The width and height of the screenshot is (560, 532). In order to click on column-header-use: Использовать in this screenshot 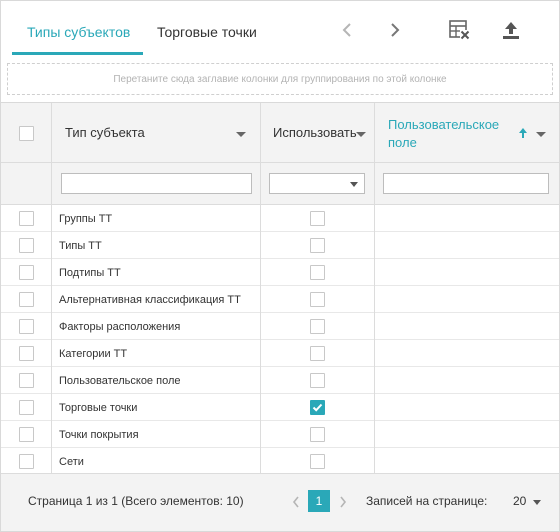, I will do `click(315, 133)`.